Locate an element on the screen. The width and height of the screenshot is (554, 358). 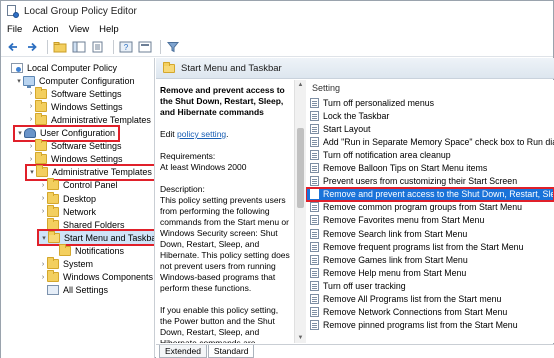
setting-row: Remove Favorites menu from Start Menu is located at coordinates (430, 220).